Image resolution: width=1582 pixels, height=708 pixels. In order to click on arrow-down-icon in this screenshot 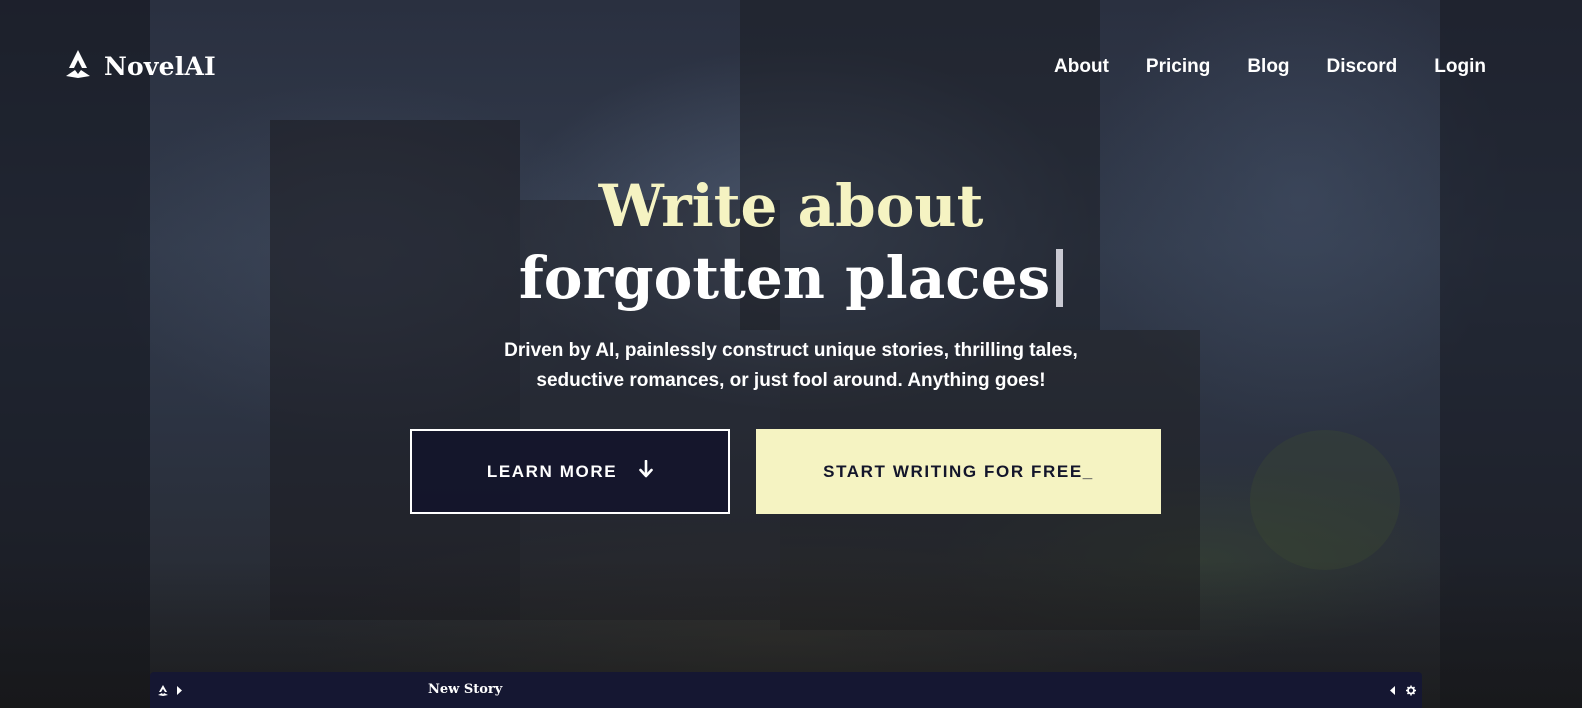, I will do `click(646, 471)`.